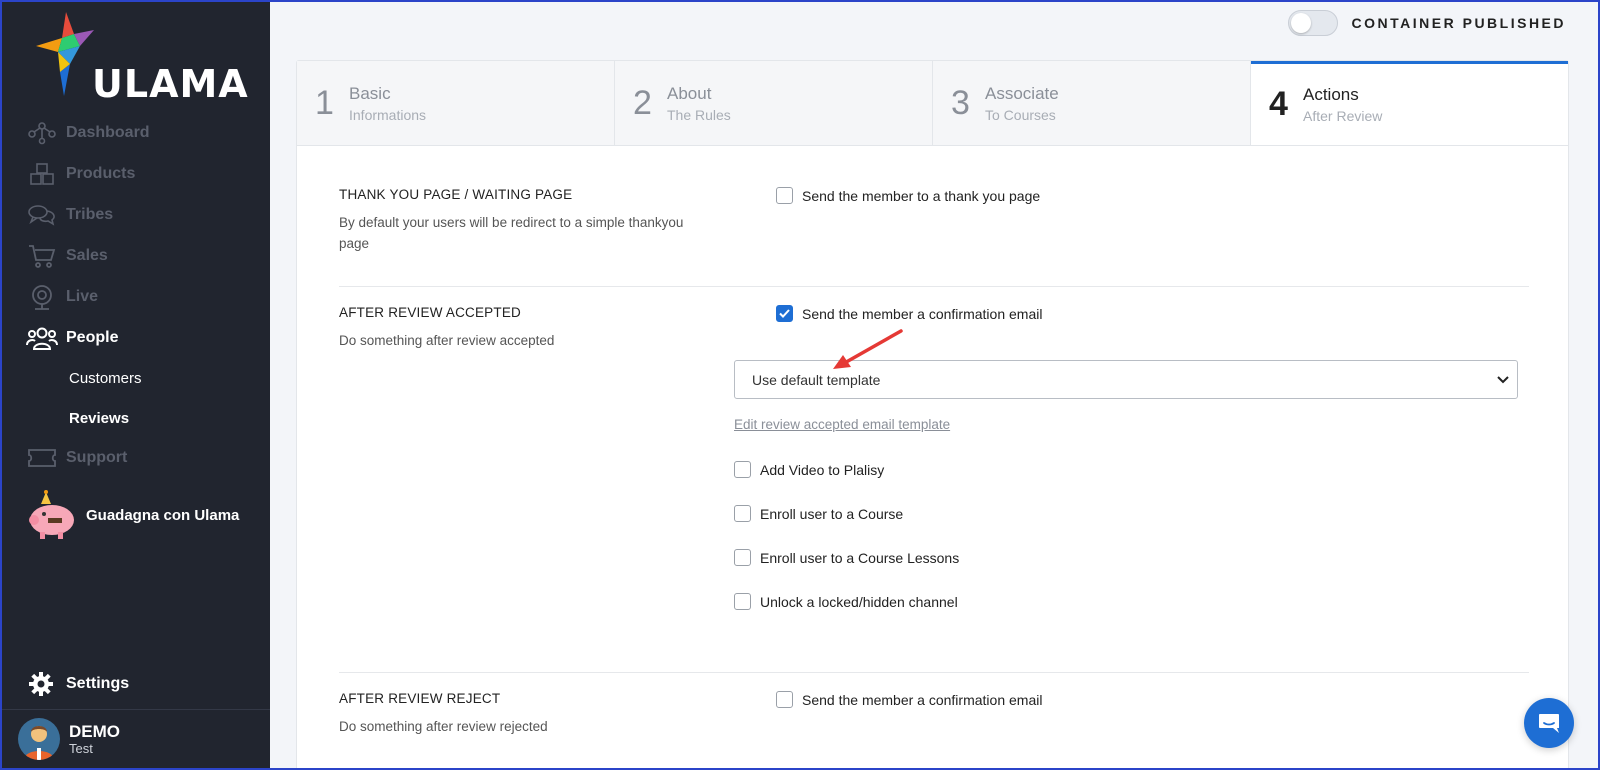 Image resolution: width=1600 pixels, height=770 pixels. Describe the element at coordinates (81, 748) in the screenshot. I see `user-subtitle: Test` at that location.